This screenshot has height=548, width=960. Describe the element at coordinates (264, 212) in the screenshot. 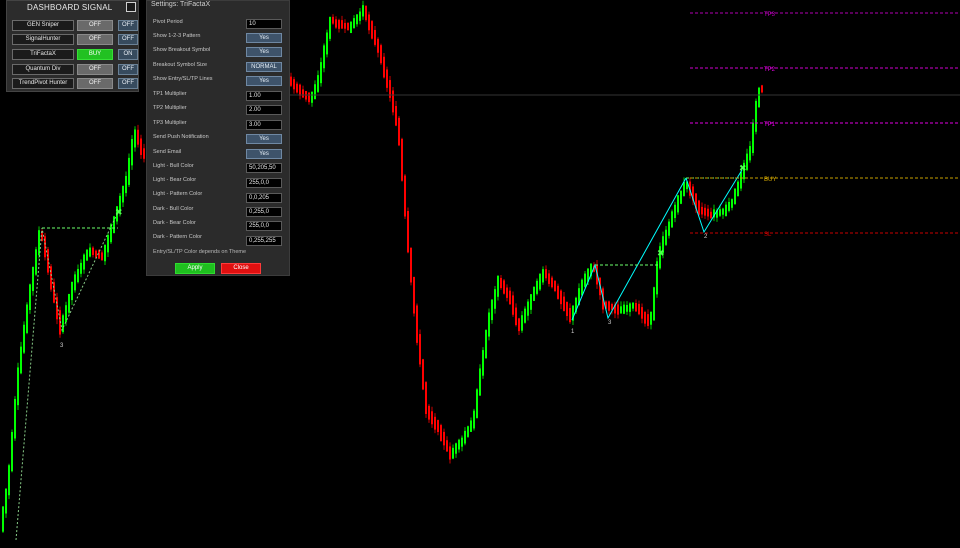

I see `dark-bull-color-input: 0,255,0` at that location.